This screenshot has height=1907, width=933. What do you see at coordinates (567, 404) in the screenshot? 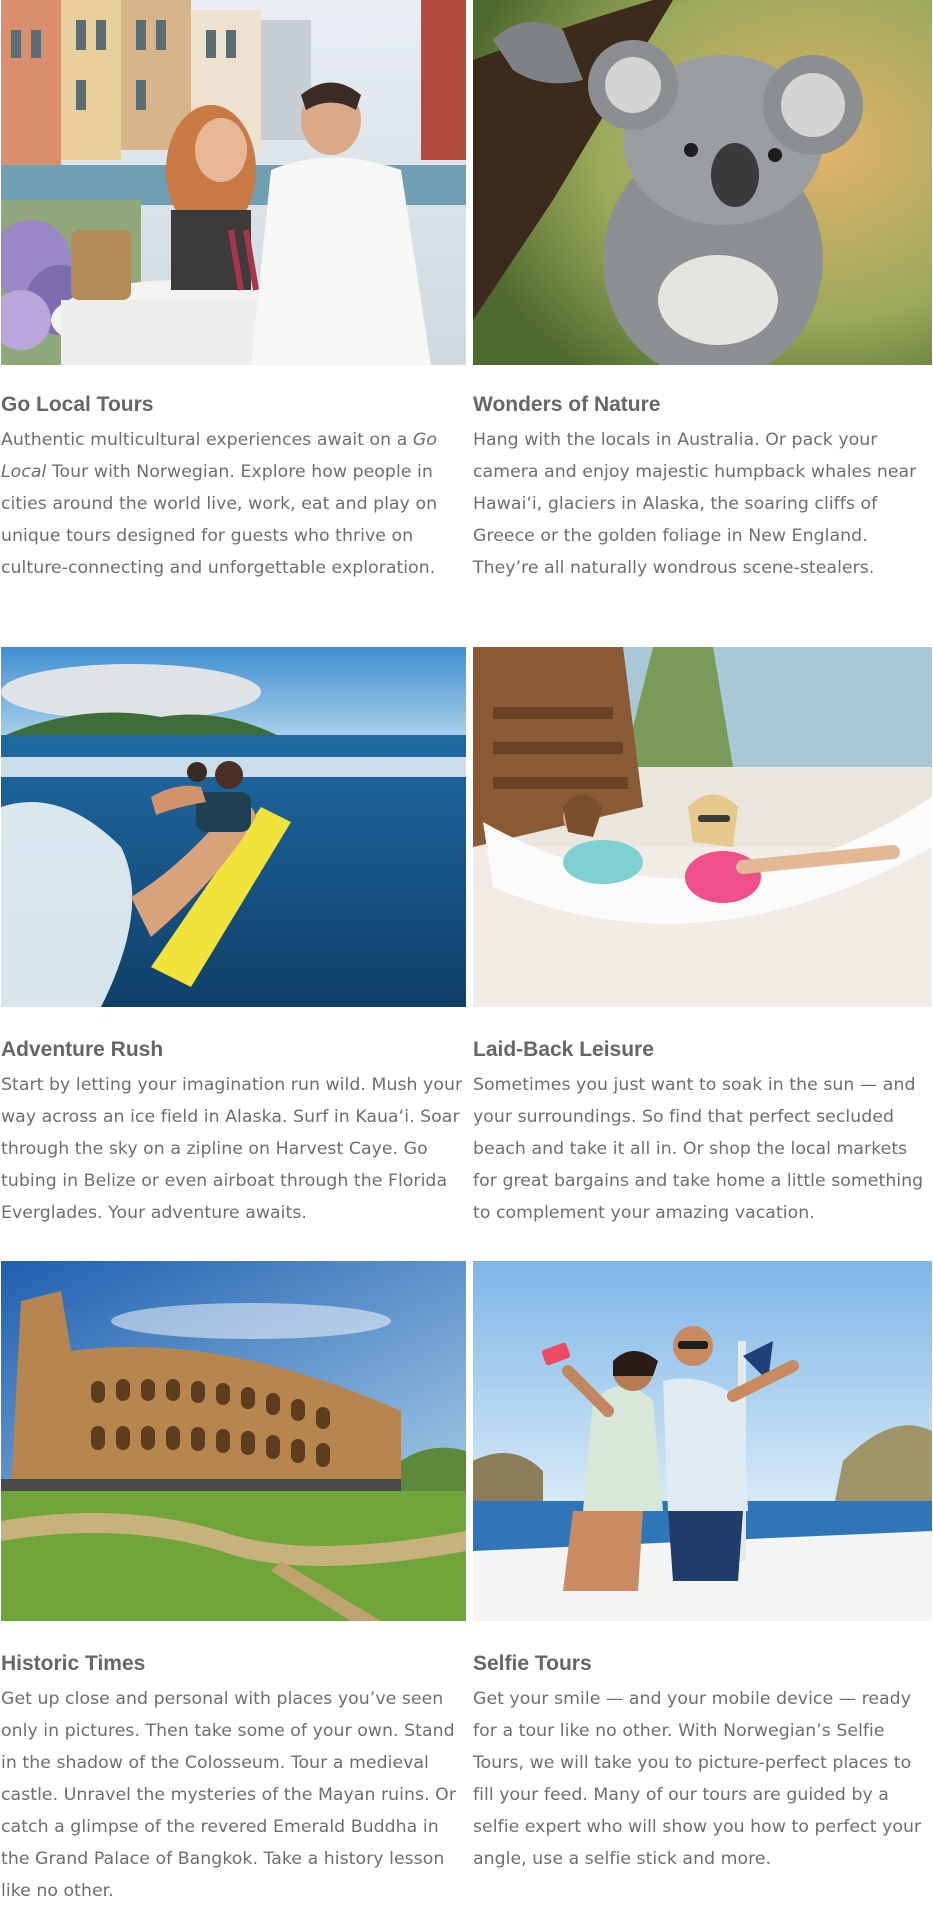
I see `tour-title: Wonders of Nature` at bounding box center [567, 404].